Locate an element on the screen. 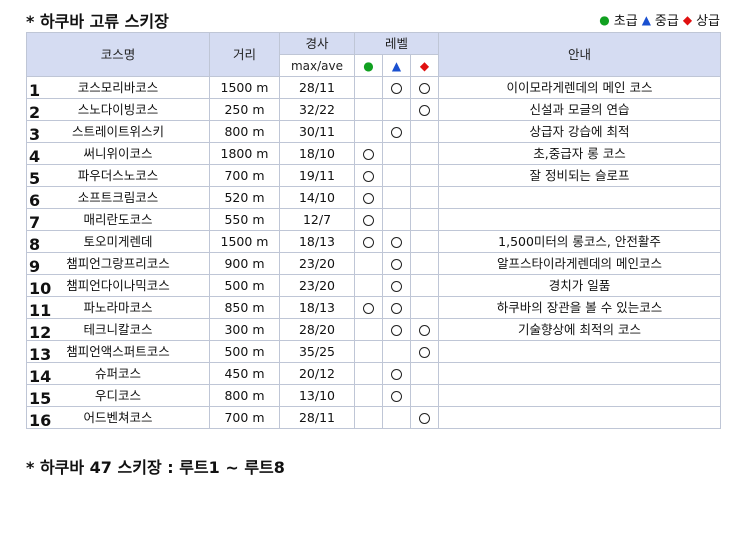 The image size is (740, 557). course-name-cell: 8 토오미게렌데 is located at coordinates (118, 241).